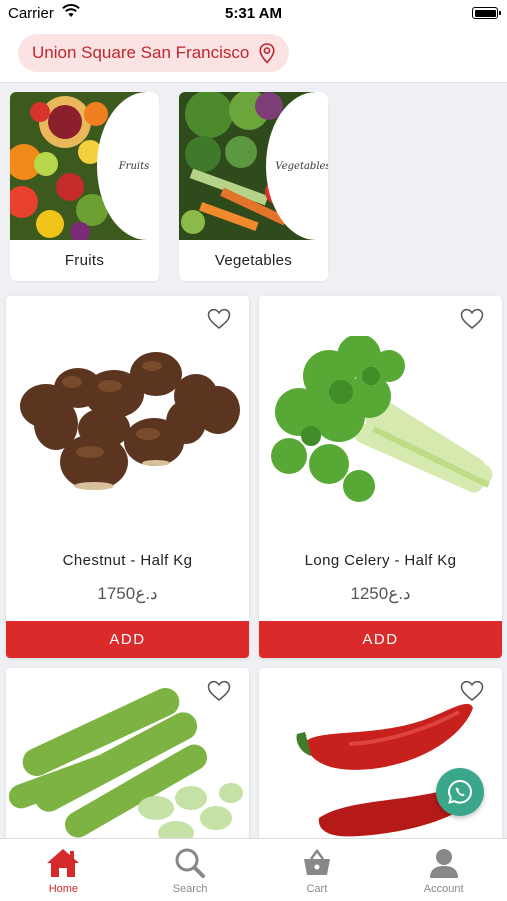 This screenshot has width=507, height=901. Describe the element at coordinates (443, 889) in the screenshot. I see `tab-label: Account` at that location.